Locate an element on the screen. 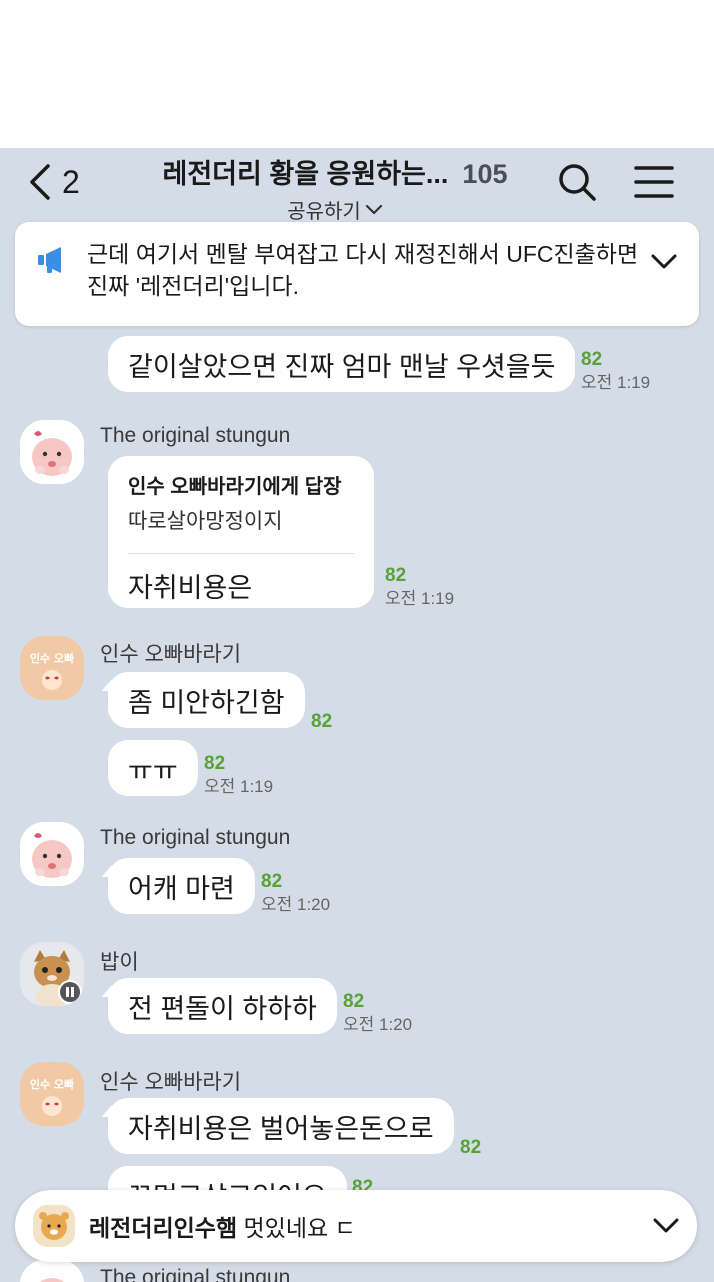 The height and width of the screenshot is (1282, 714). reply-quote: 따로살아망정이지 is located at coordinates (205, 521).